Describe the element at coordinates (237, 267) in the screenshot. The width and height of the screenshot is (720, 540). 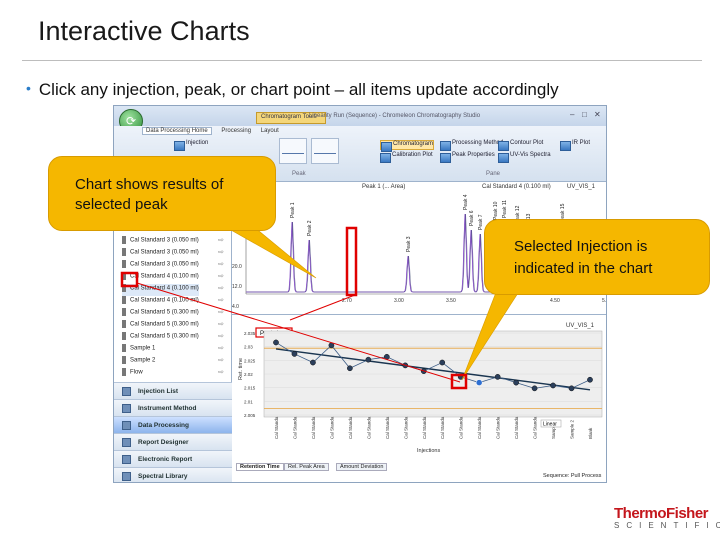
I see `chrom-y-tick: 20.0` at that location.